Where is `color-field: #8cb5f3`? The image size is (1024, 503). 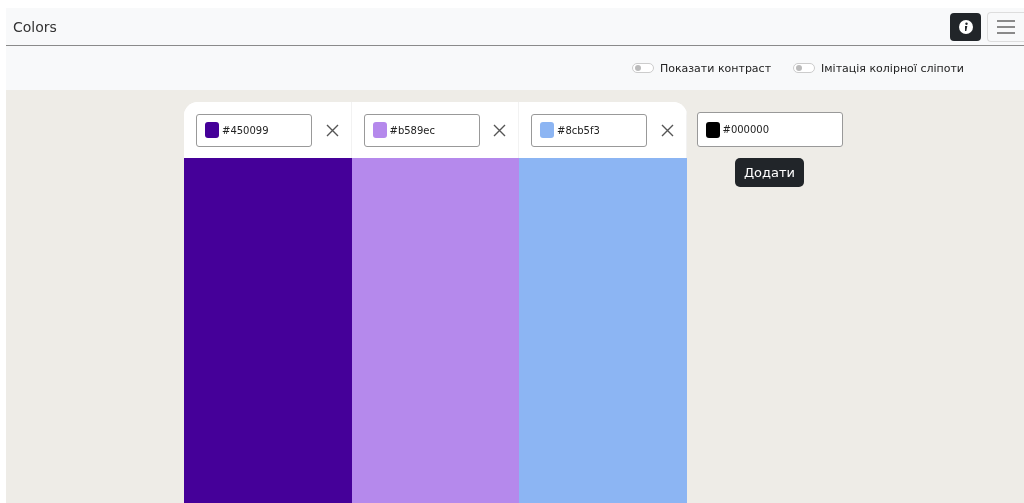
color-field: #8cb5f3 is located at coordinates (589, 130).